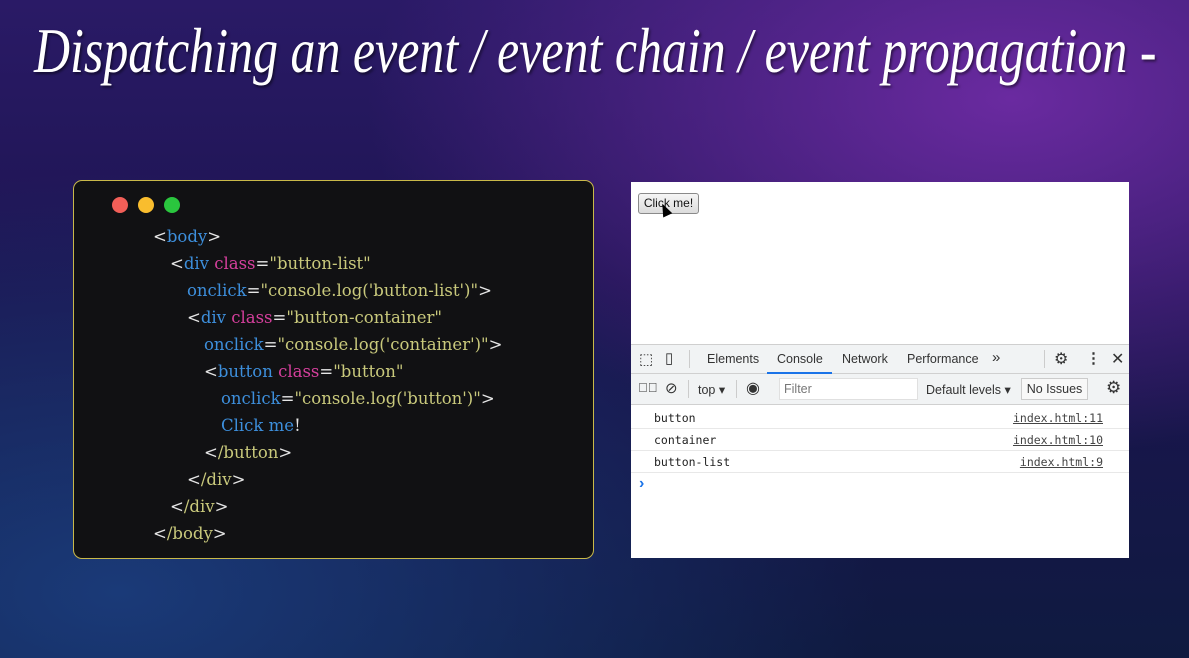 This screenshot has width=1189, height=658. I want to click on code-line: <body>, so click(327, 236).